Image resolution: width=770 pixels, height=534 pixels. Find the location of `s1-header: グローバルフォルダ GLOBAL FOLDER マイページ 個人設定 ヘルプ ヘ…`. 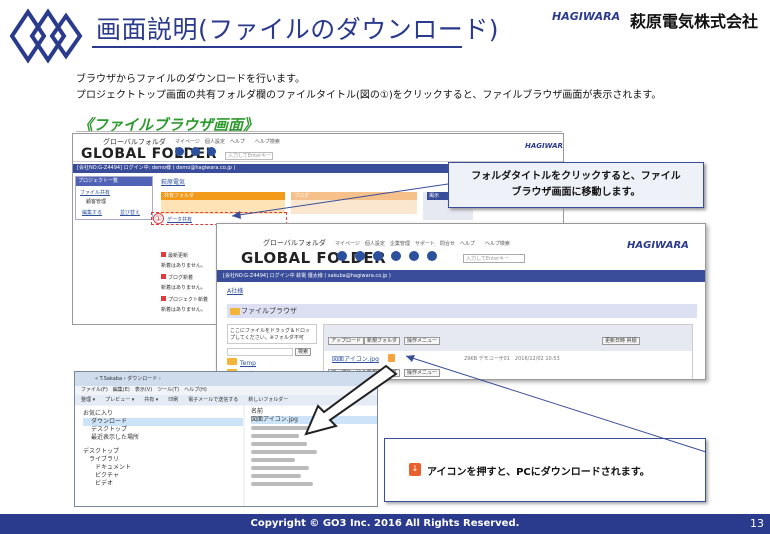

s1-header: グローバルフォルダ GLOBAL FOLDER マイページ 個人設定 ヘルプ ヘ… is located at coordinates (318, 148).